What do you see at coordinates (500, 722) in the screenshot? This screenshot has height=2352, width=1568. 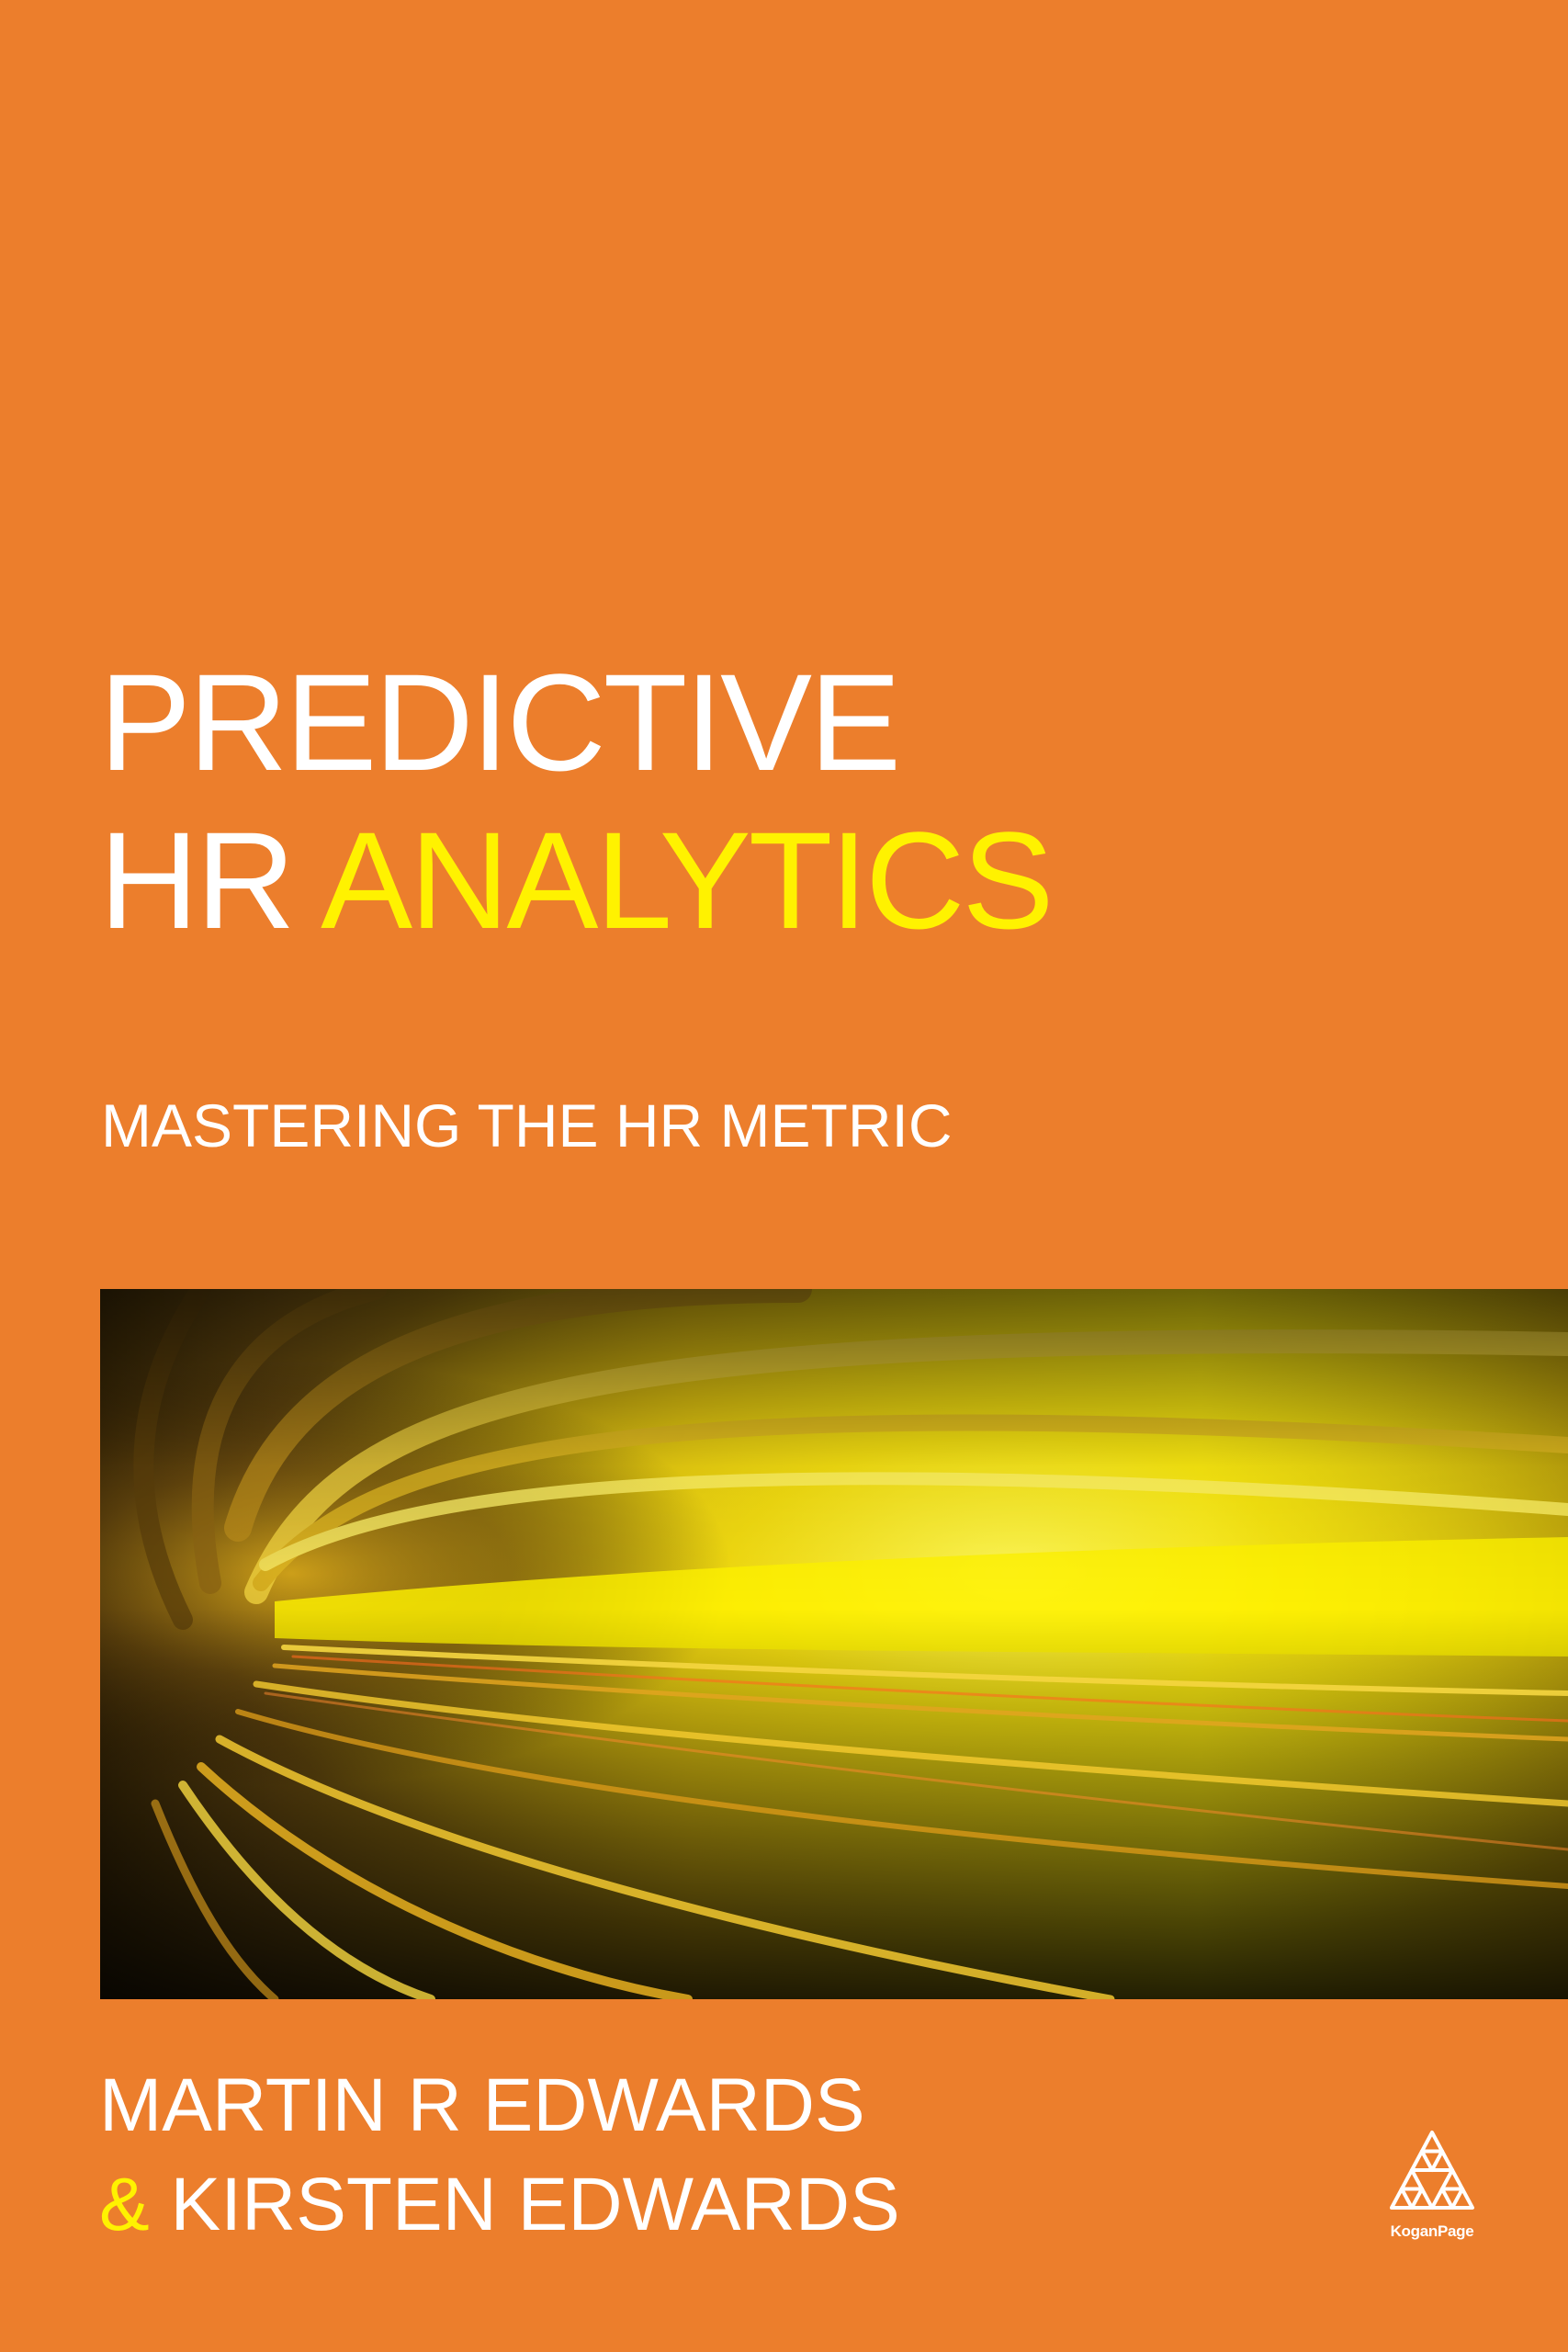 I see `title-line-1: PREDICTIVE` at bounding box center [500, 722].